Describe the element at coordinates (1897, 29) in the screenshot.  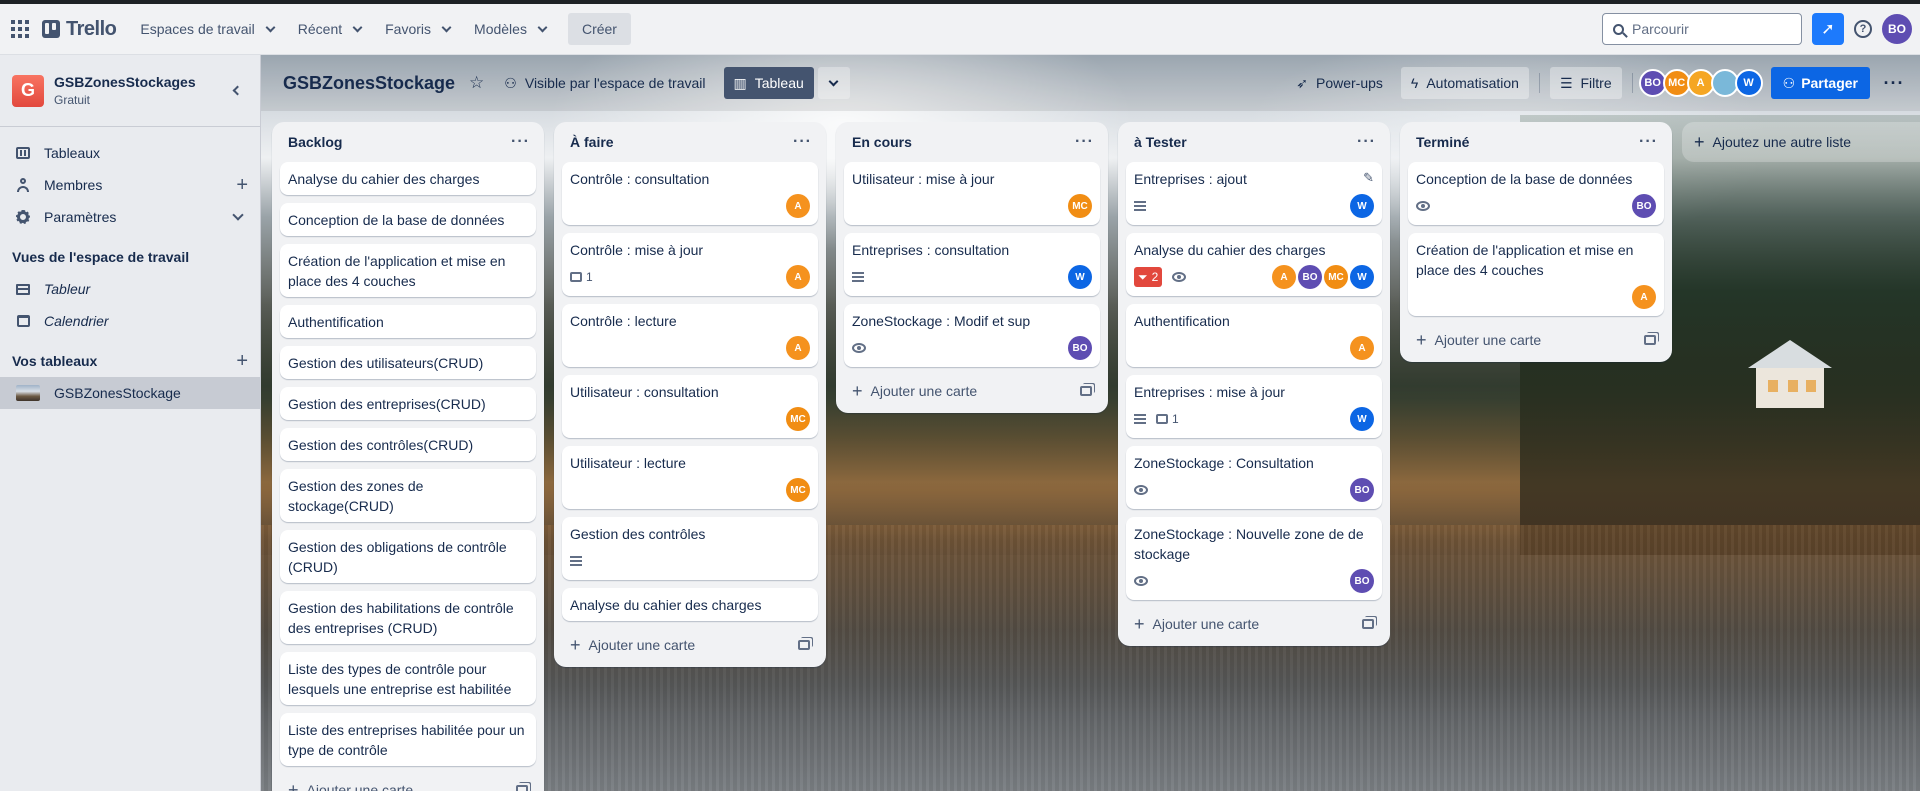
I see `account-avatar: BO` at that location.